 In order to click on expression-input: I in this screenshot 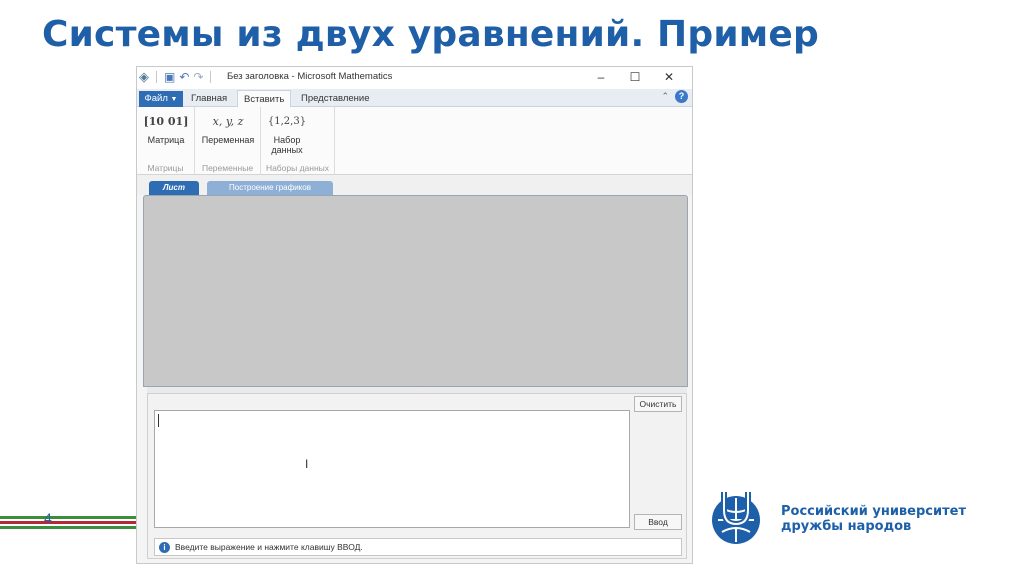, I will do `click(392, 469)`.